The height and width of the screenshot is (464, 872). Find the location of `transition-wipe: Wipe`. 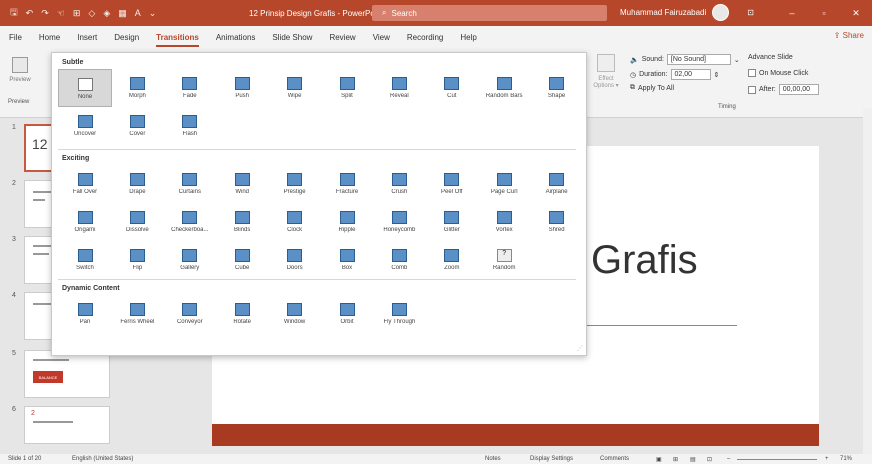

transition-wipe: Wipe is located at coordinates (295, 88).